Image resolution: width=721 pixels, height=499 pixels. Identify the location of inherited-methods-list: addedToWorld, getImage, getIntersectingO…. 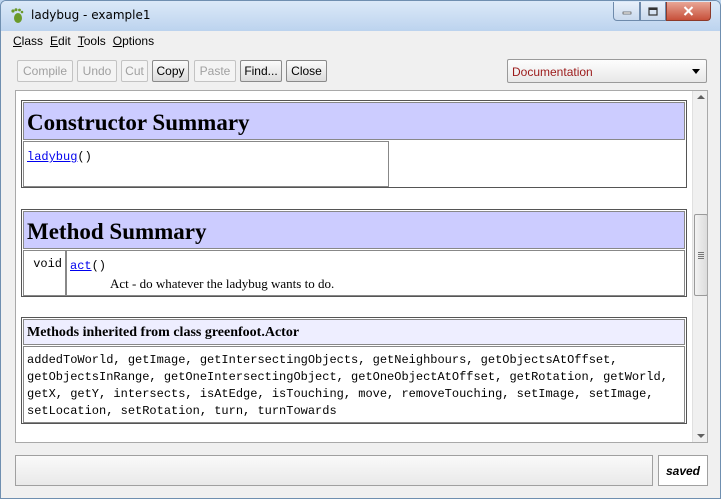
(347, 386).